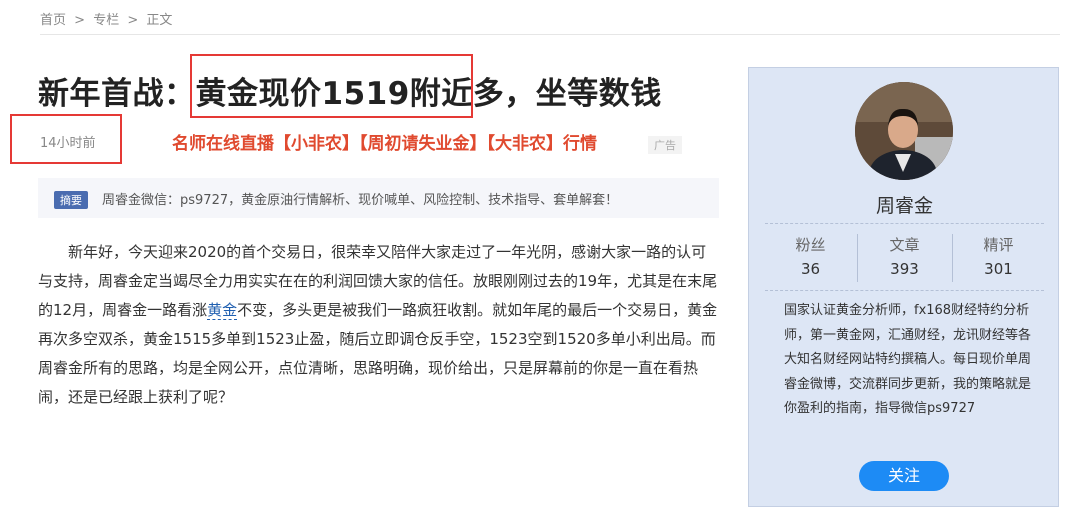  What do you see at coordinates (159, 20) in the screenshot?
I see `breadcrumb-current: 正文` at bounding box center [159, 20].